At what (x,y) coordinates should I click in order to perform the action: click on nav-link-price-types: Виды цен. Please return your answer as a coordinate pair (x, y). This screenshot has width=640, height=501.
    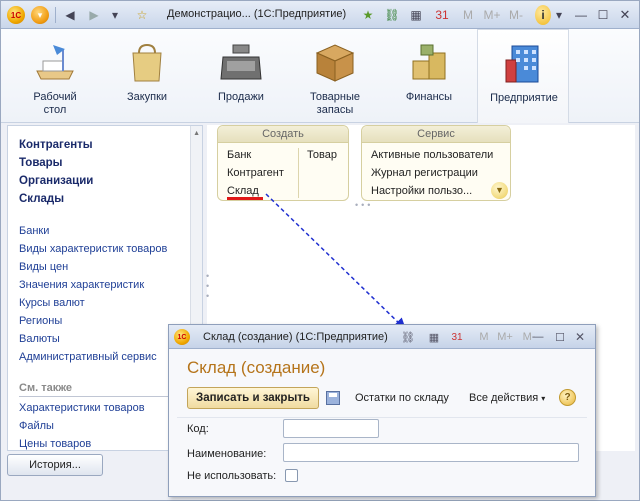
    Looking at the image, I should click on (43, 267).